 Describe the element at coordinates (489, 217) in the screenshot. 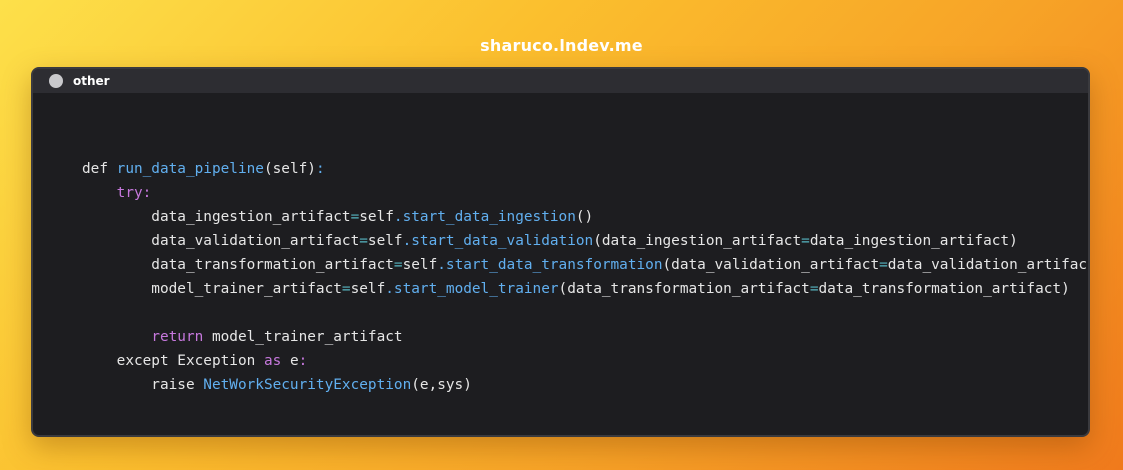

I see `code-token-function: start_data_ingestion` at that location.